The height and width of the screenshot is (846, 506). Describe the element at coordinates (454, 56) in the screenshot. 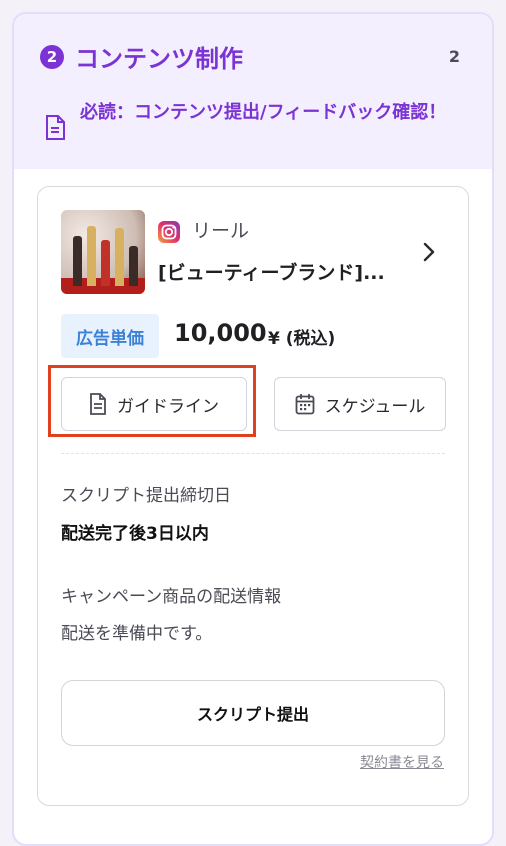

I see `item-count: 2` at that location.